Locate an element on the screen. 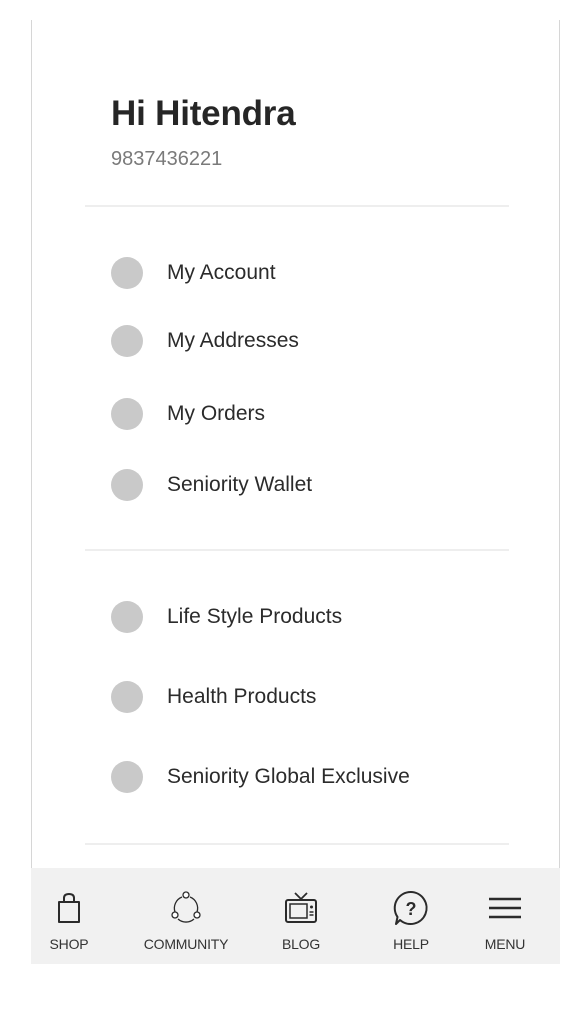 This screenshot has width=572, height=1032. nav-blog-button: BLOG is located at coordinates (301, 916).